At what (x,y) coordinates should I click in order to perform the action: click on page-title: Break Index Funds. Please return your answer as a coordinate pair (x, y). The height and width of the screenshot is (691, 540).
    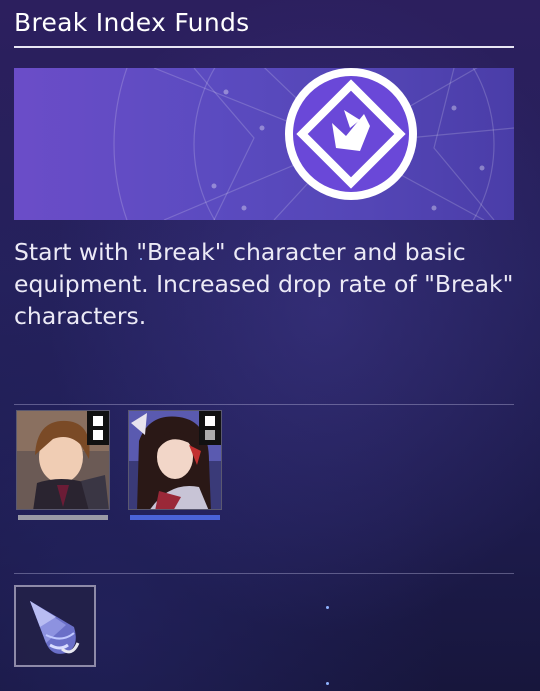
    Looking at the image, I should click on (132, 22).